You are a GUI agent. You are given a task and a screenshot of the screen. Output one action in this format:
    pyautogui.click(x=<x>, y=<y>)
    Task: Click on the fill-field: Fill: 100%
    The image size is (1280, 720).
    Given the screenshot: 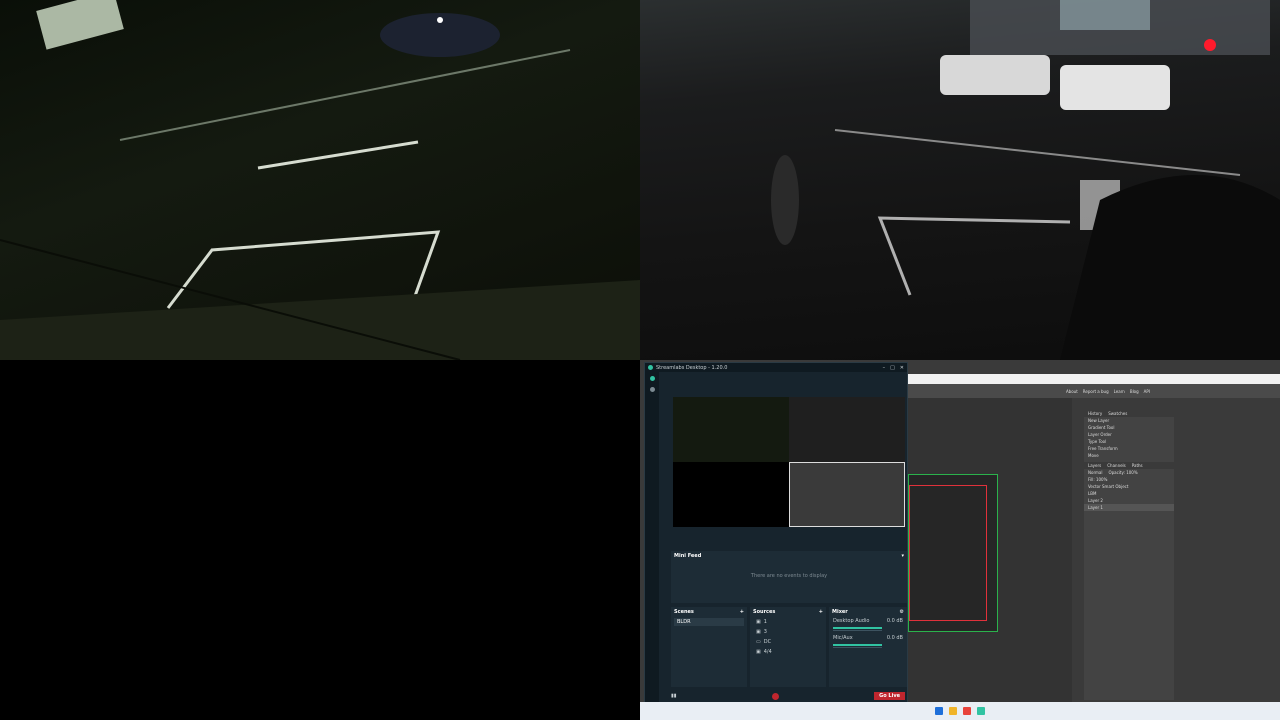 What is the action you would take?
    pyautogui.click(x=1129, y=479)
    